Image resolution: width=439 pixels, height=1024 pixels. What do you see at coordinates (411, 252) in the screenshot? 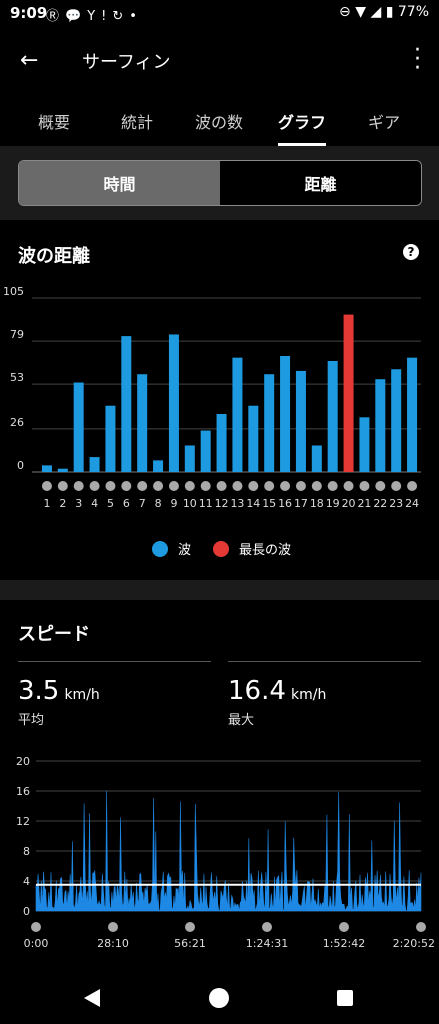
I see `help-icon: ?` at bounding box center [411, 252].